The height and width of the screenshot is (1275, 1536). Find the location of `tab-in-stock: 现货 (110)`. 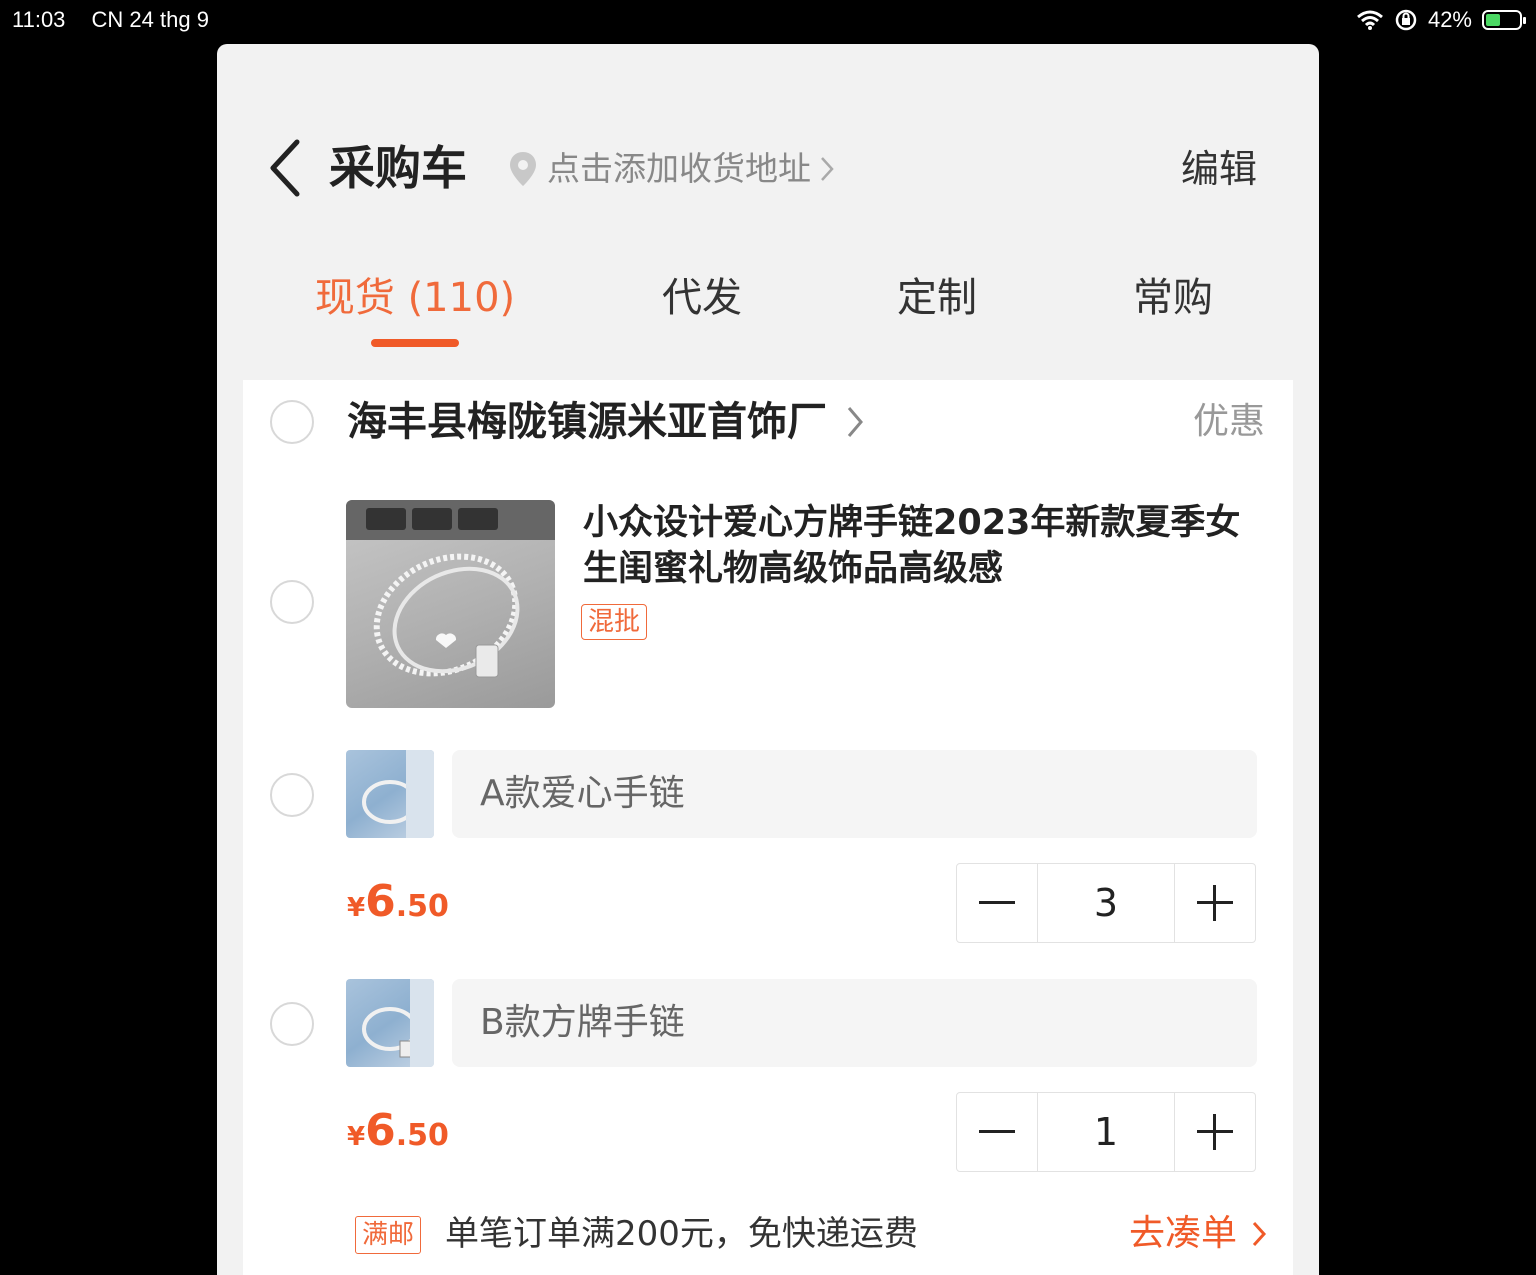

tab-in-stock: 现货 (110) is located at coordinates (415, 298).